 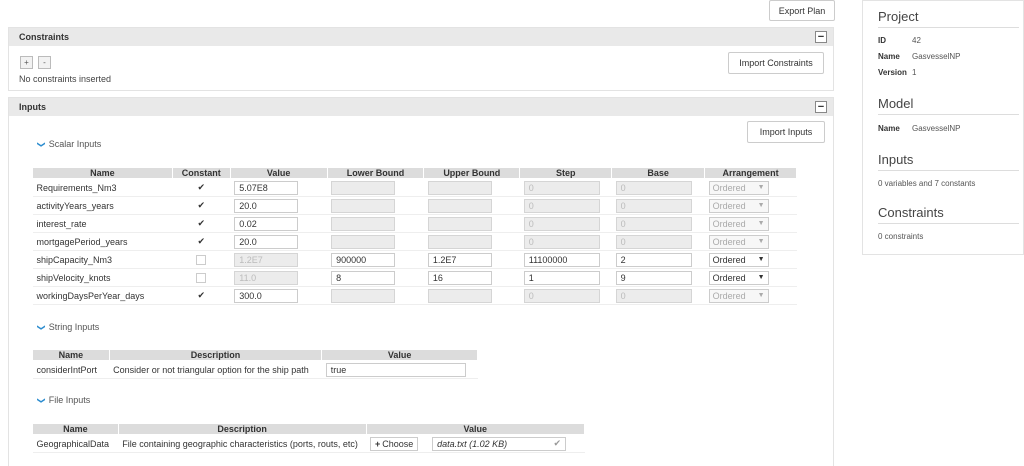 I want to click on base-input: 9, so click(x=653, y=277).